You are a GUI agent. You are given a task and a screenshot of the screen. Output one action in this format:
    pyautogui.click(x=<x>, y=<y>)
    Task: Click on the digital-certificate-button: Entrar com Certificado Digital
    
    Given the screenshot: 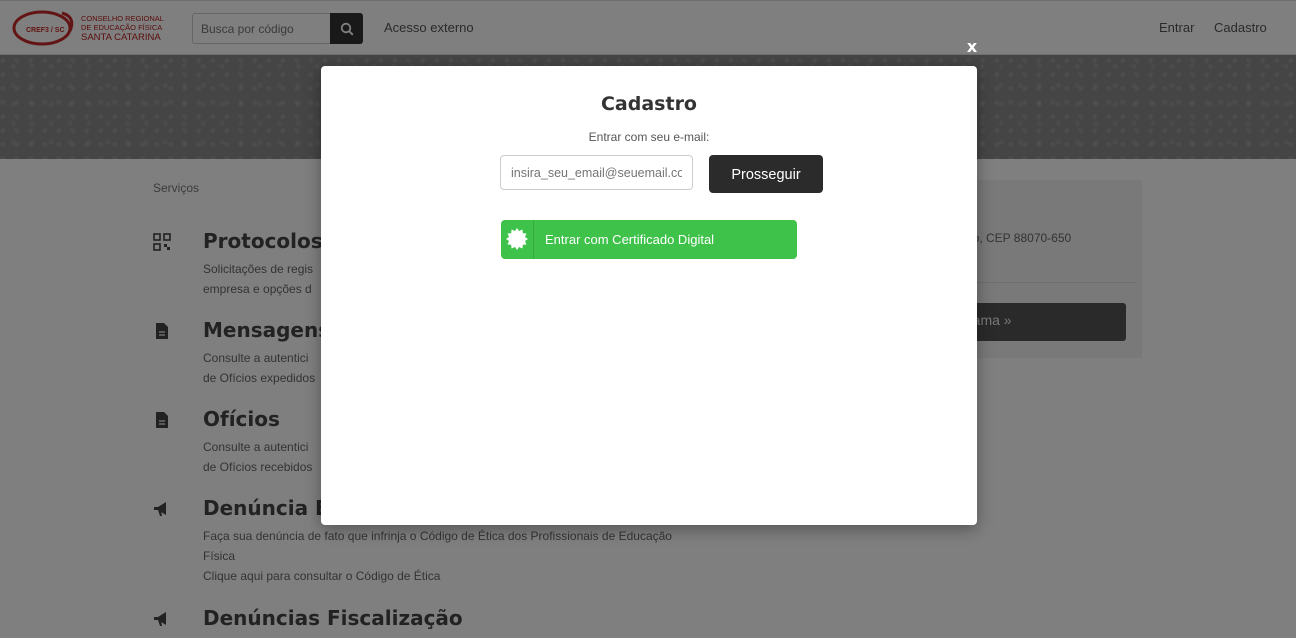 What is the action you would take?
    pyautogui.click(x=649, y=239)
    